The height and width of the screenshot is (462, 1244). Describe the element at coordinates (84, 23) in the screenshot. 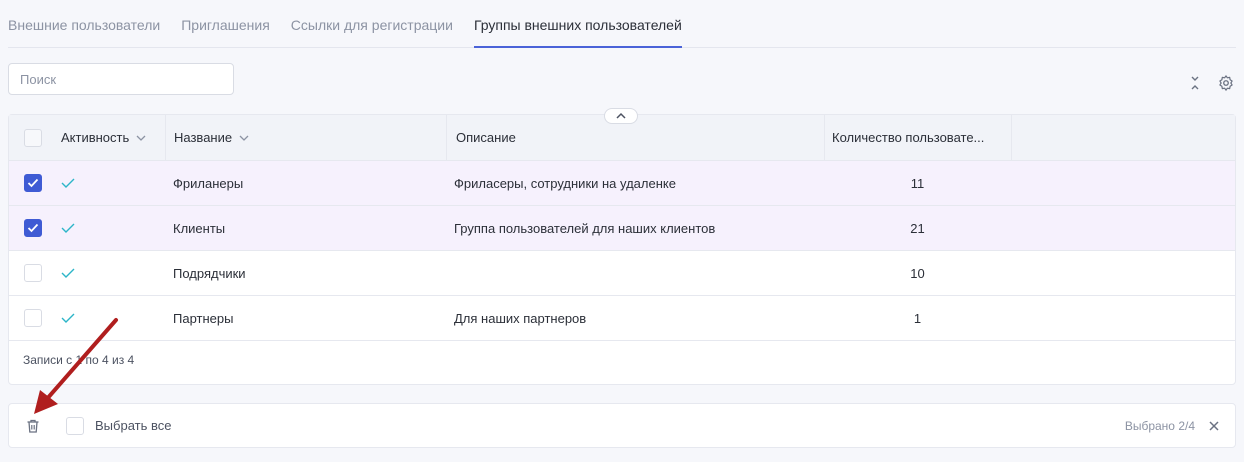

I see `tab-external-users: Внешние пользователи` at that location.